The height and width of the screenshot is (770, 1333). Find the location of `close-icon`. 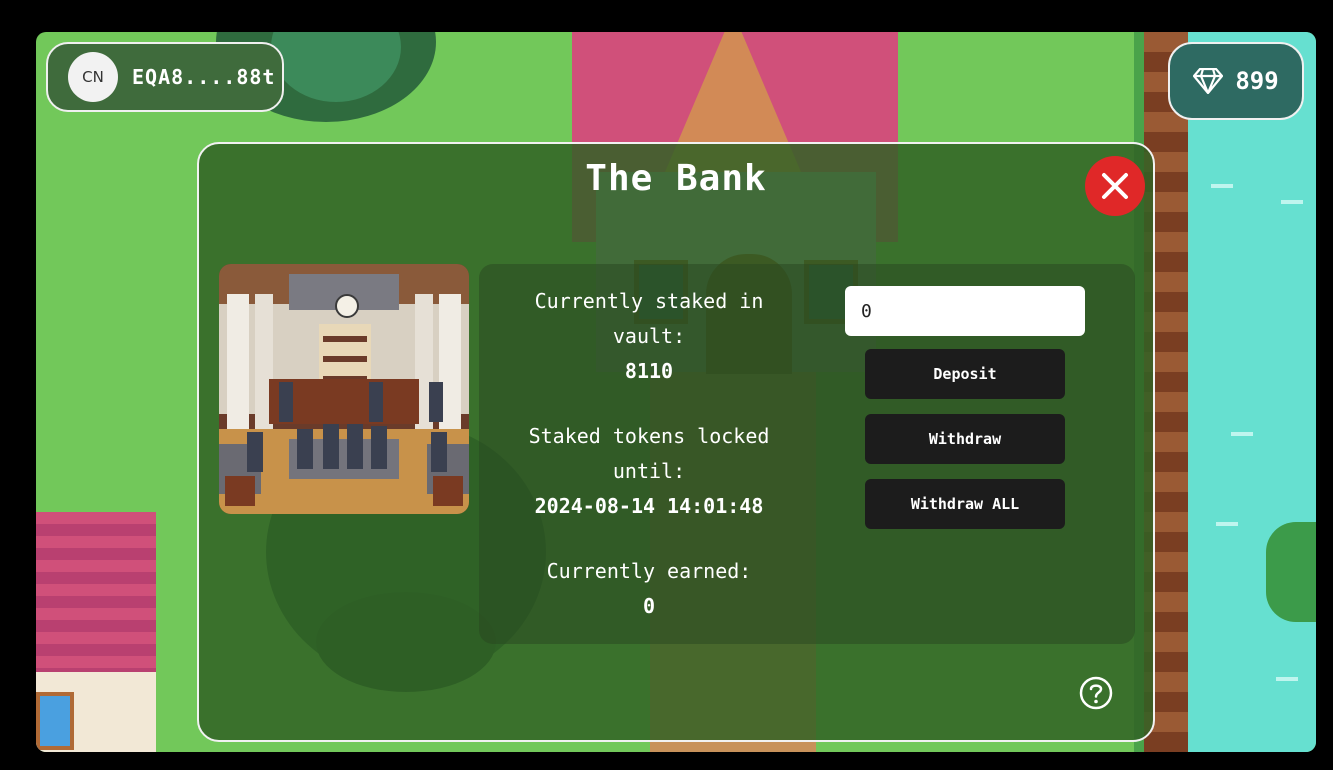

close-icon is located at coordinates (1115, 186).